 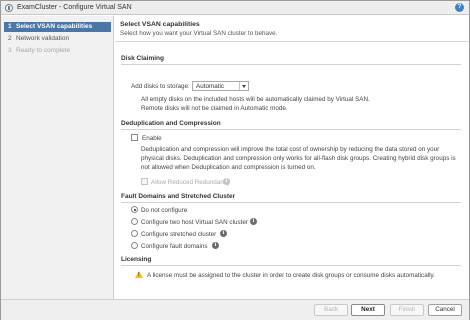 I want to click on radio-label-fault-domains: Configure fault domains, so click(x=174, y=246).